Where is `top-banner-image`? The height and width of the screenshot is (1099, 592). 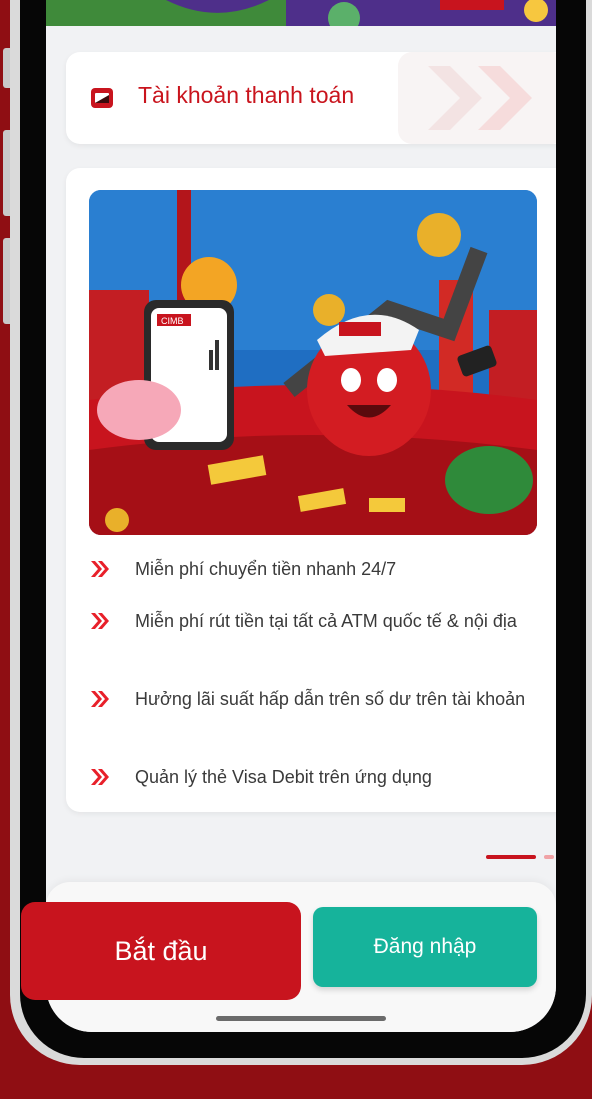
top-banner-image is located at coordinates (301, 17).